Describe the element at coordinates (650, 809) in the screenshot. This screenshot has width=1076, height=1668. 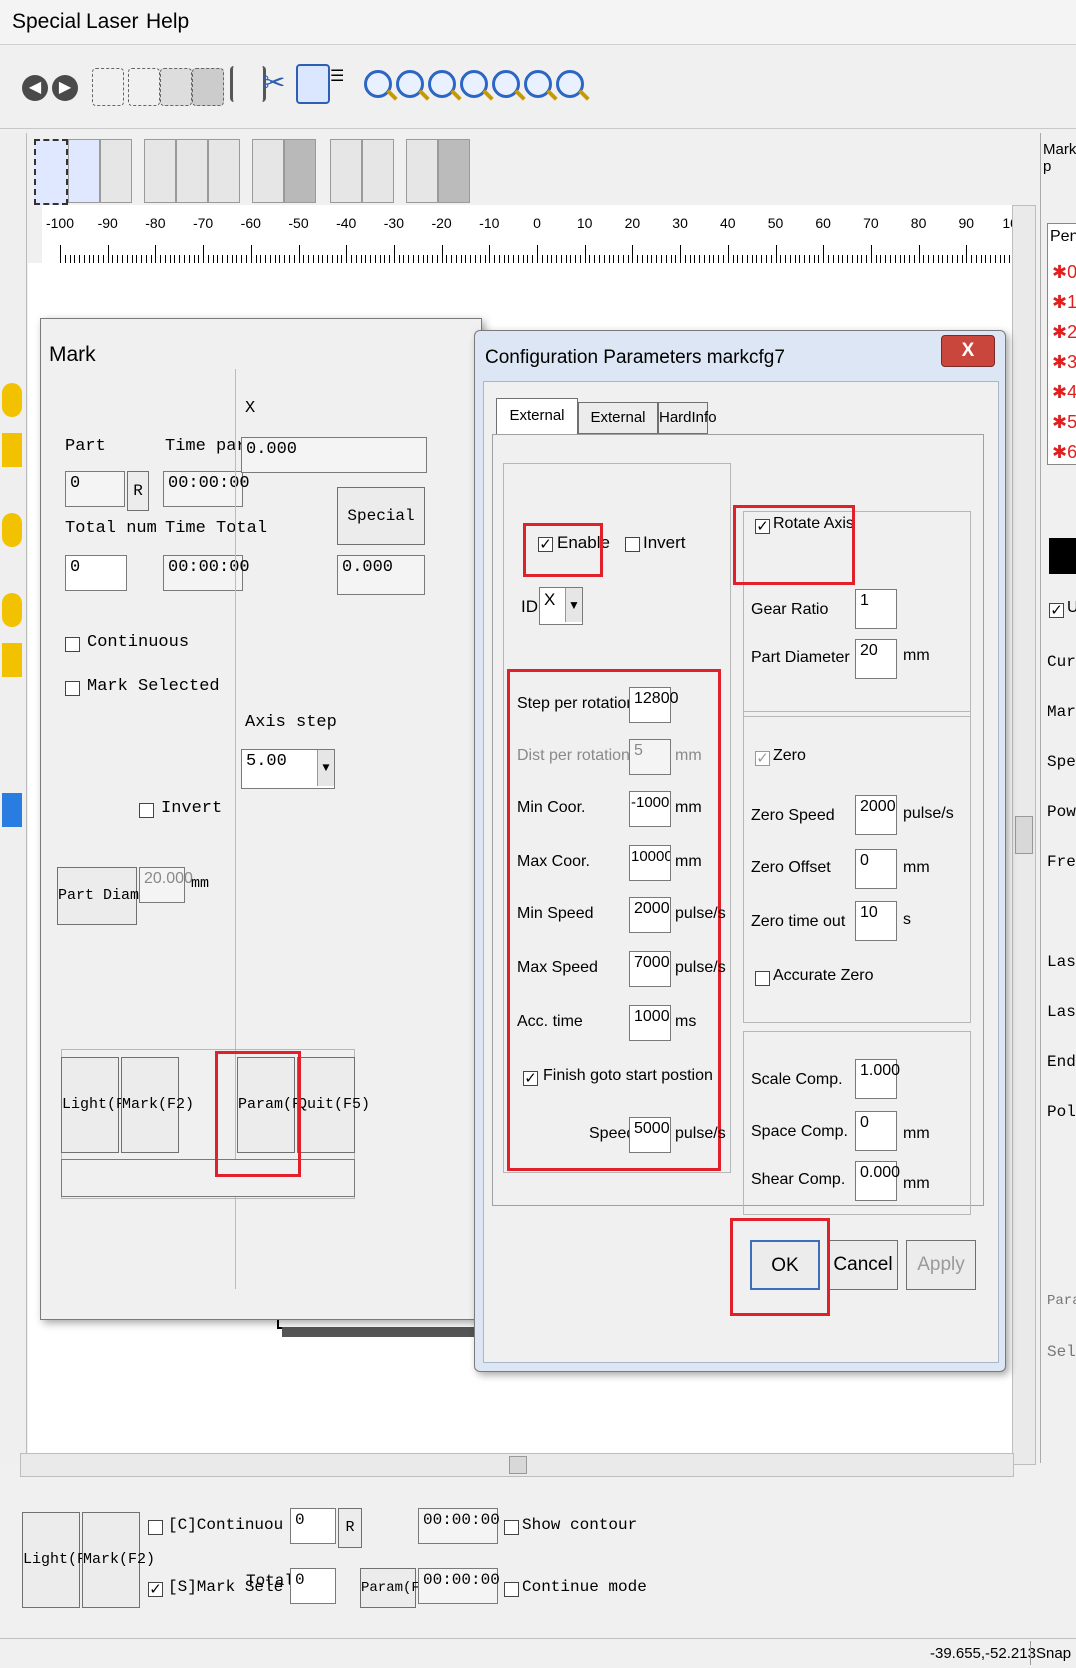
I see `min-coor-field: -100000` at that location.